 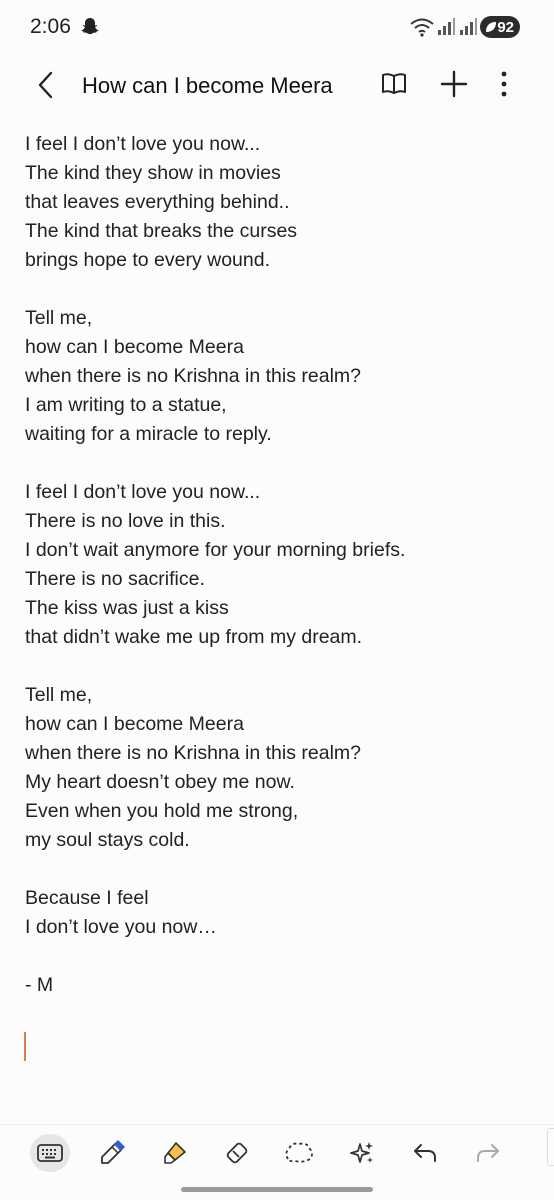 What do you see at coordinates (237, 1153) in the screenshot?
I see `eraser-icon` at bounding box center [237, 1153].